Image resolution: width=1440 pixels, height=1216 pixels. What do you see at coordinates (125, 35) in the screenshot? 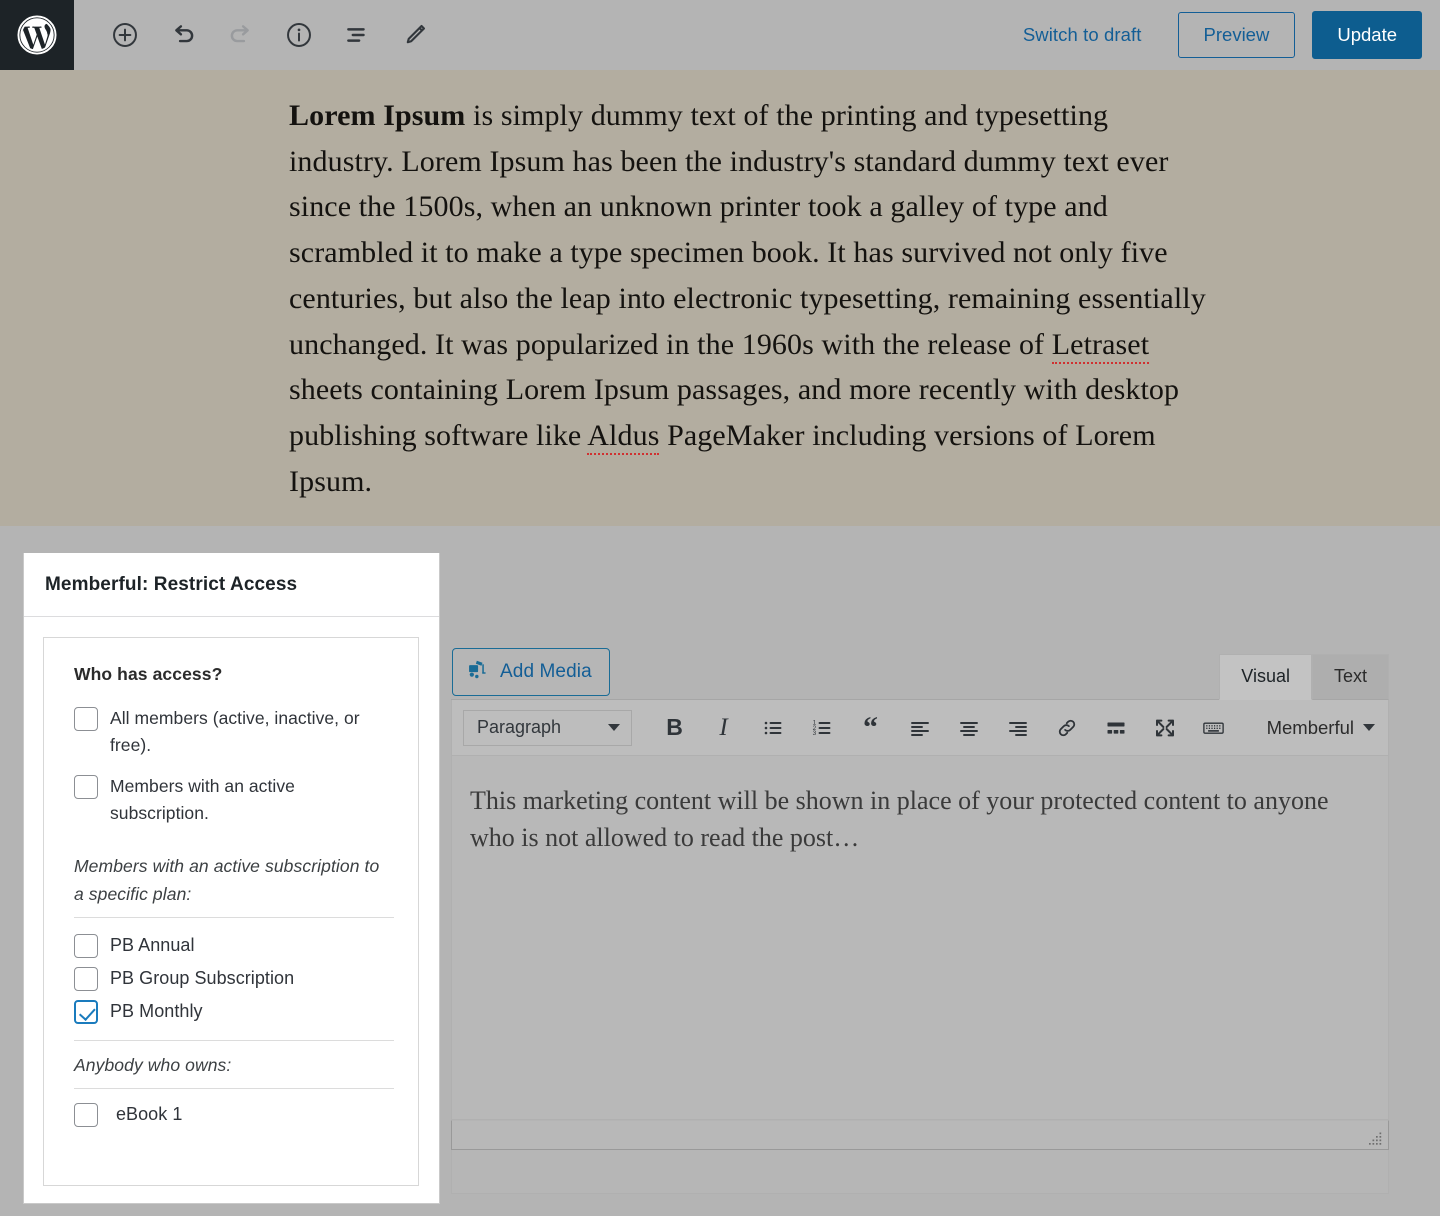
I see `add-block-button` at bounding box center [125, 35].